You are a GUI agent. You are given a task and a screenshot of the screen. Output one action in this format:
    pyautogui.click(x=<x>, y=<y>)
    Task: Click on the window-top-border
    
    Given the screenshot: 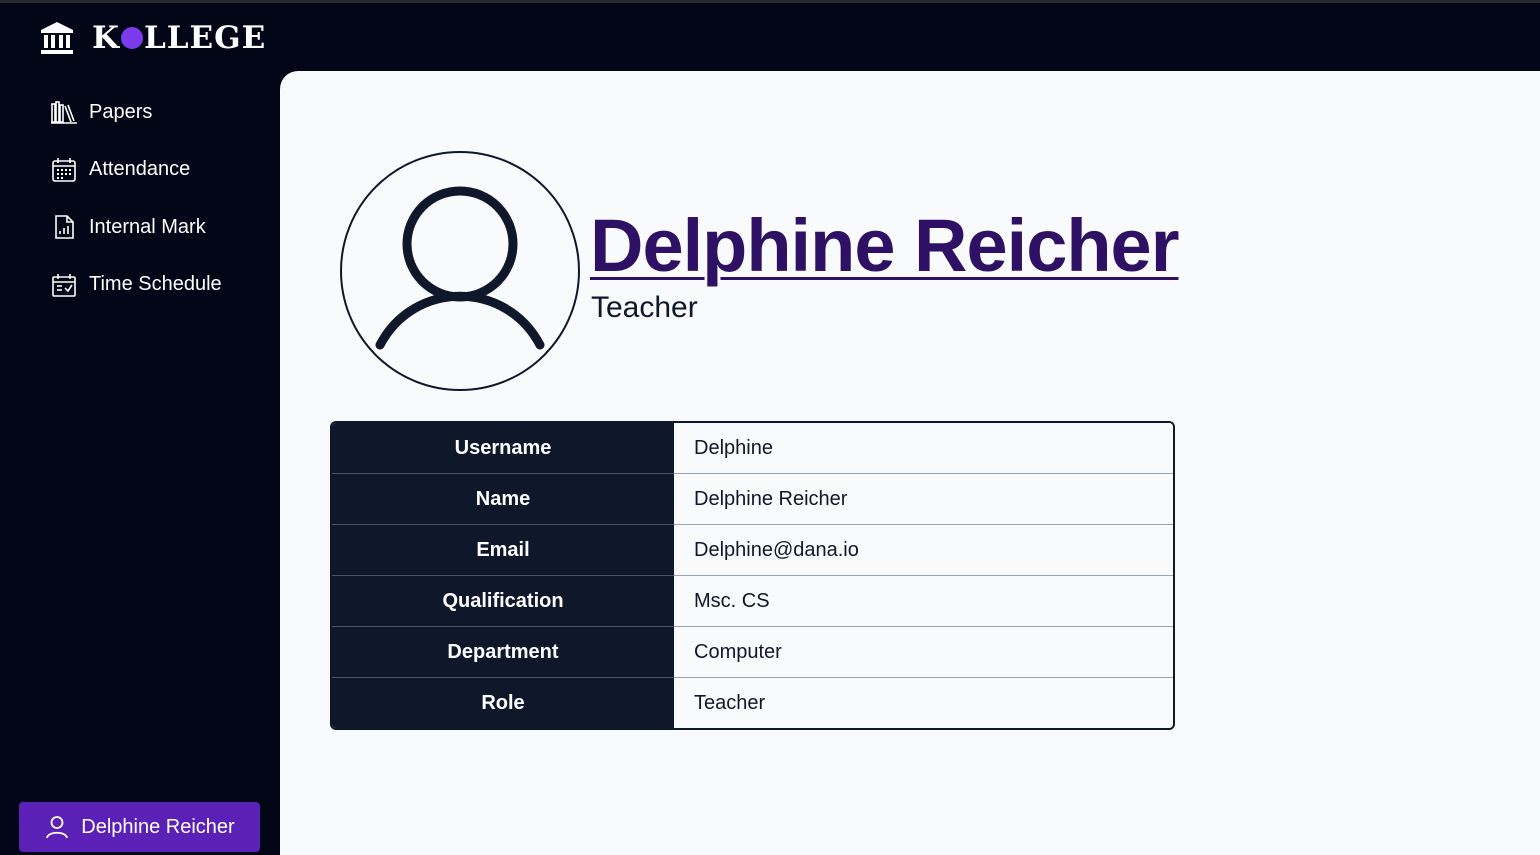 What is the action you would take?
    pyautogui.click(x=770, y=1)
    